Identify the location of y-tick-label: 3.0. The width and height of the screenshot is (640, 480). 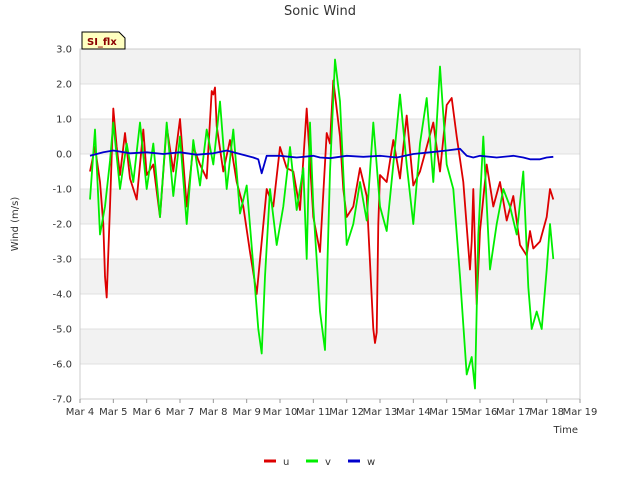
(64, 50).